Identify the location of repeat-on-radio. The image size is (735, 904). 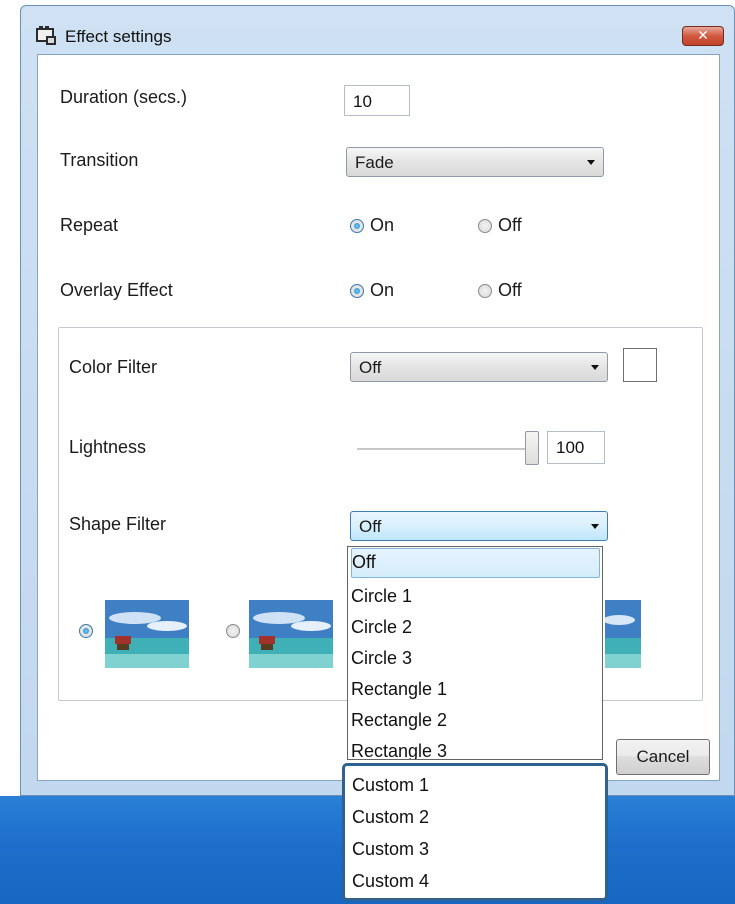
(357, 226).